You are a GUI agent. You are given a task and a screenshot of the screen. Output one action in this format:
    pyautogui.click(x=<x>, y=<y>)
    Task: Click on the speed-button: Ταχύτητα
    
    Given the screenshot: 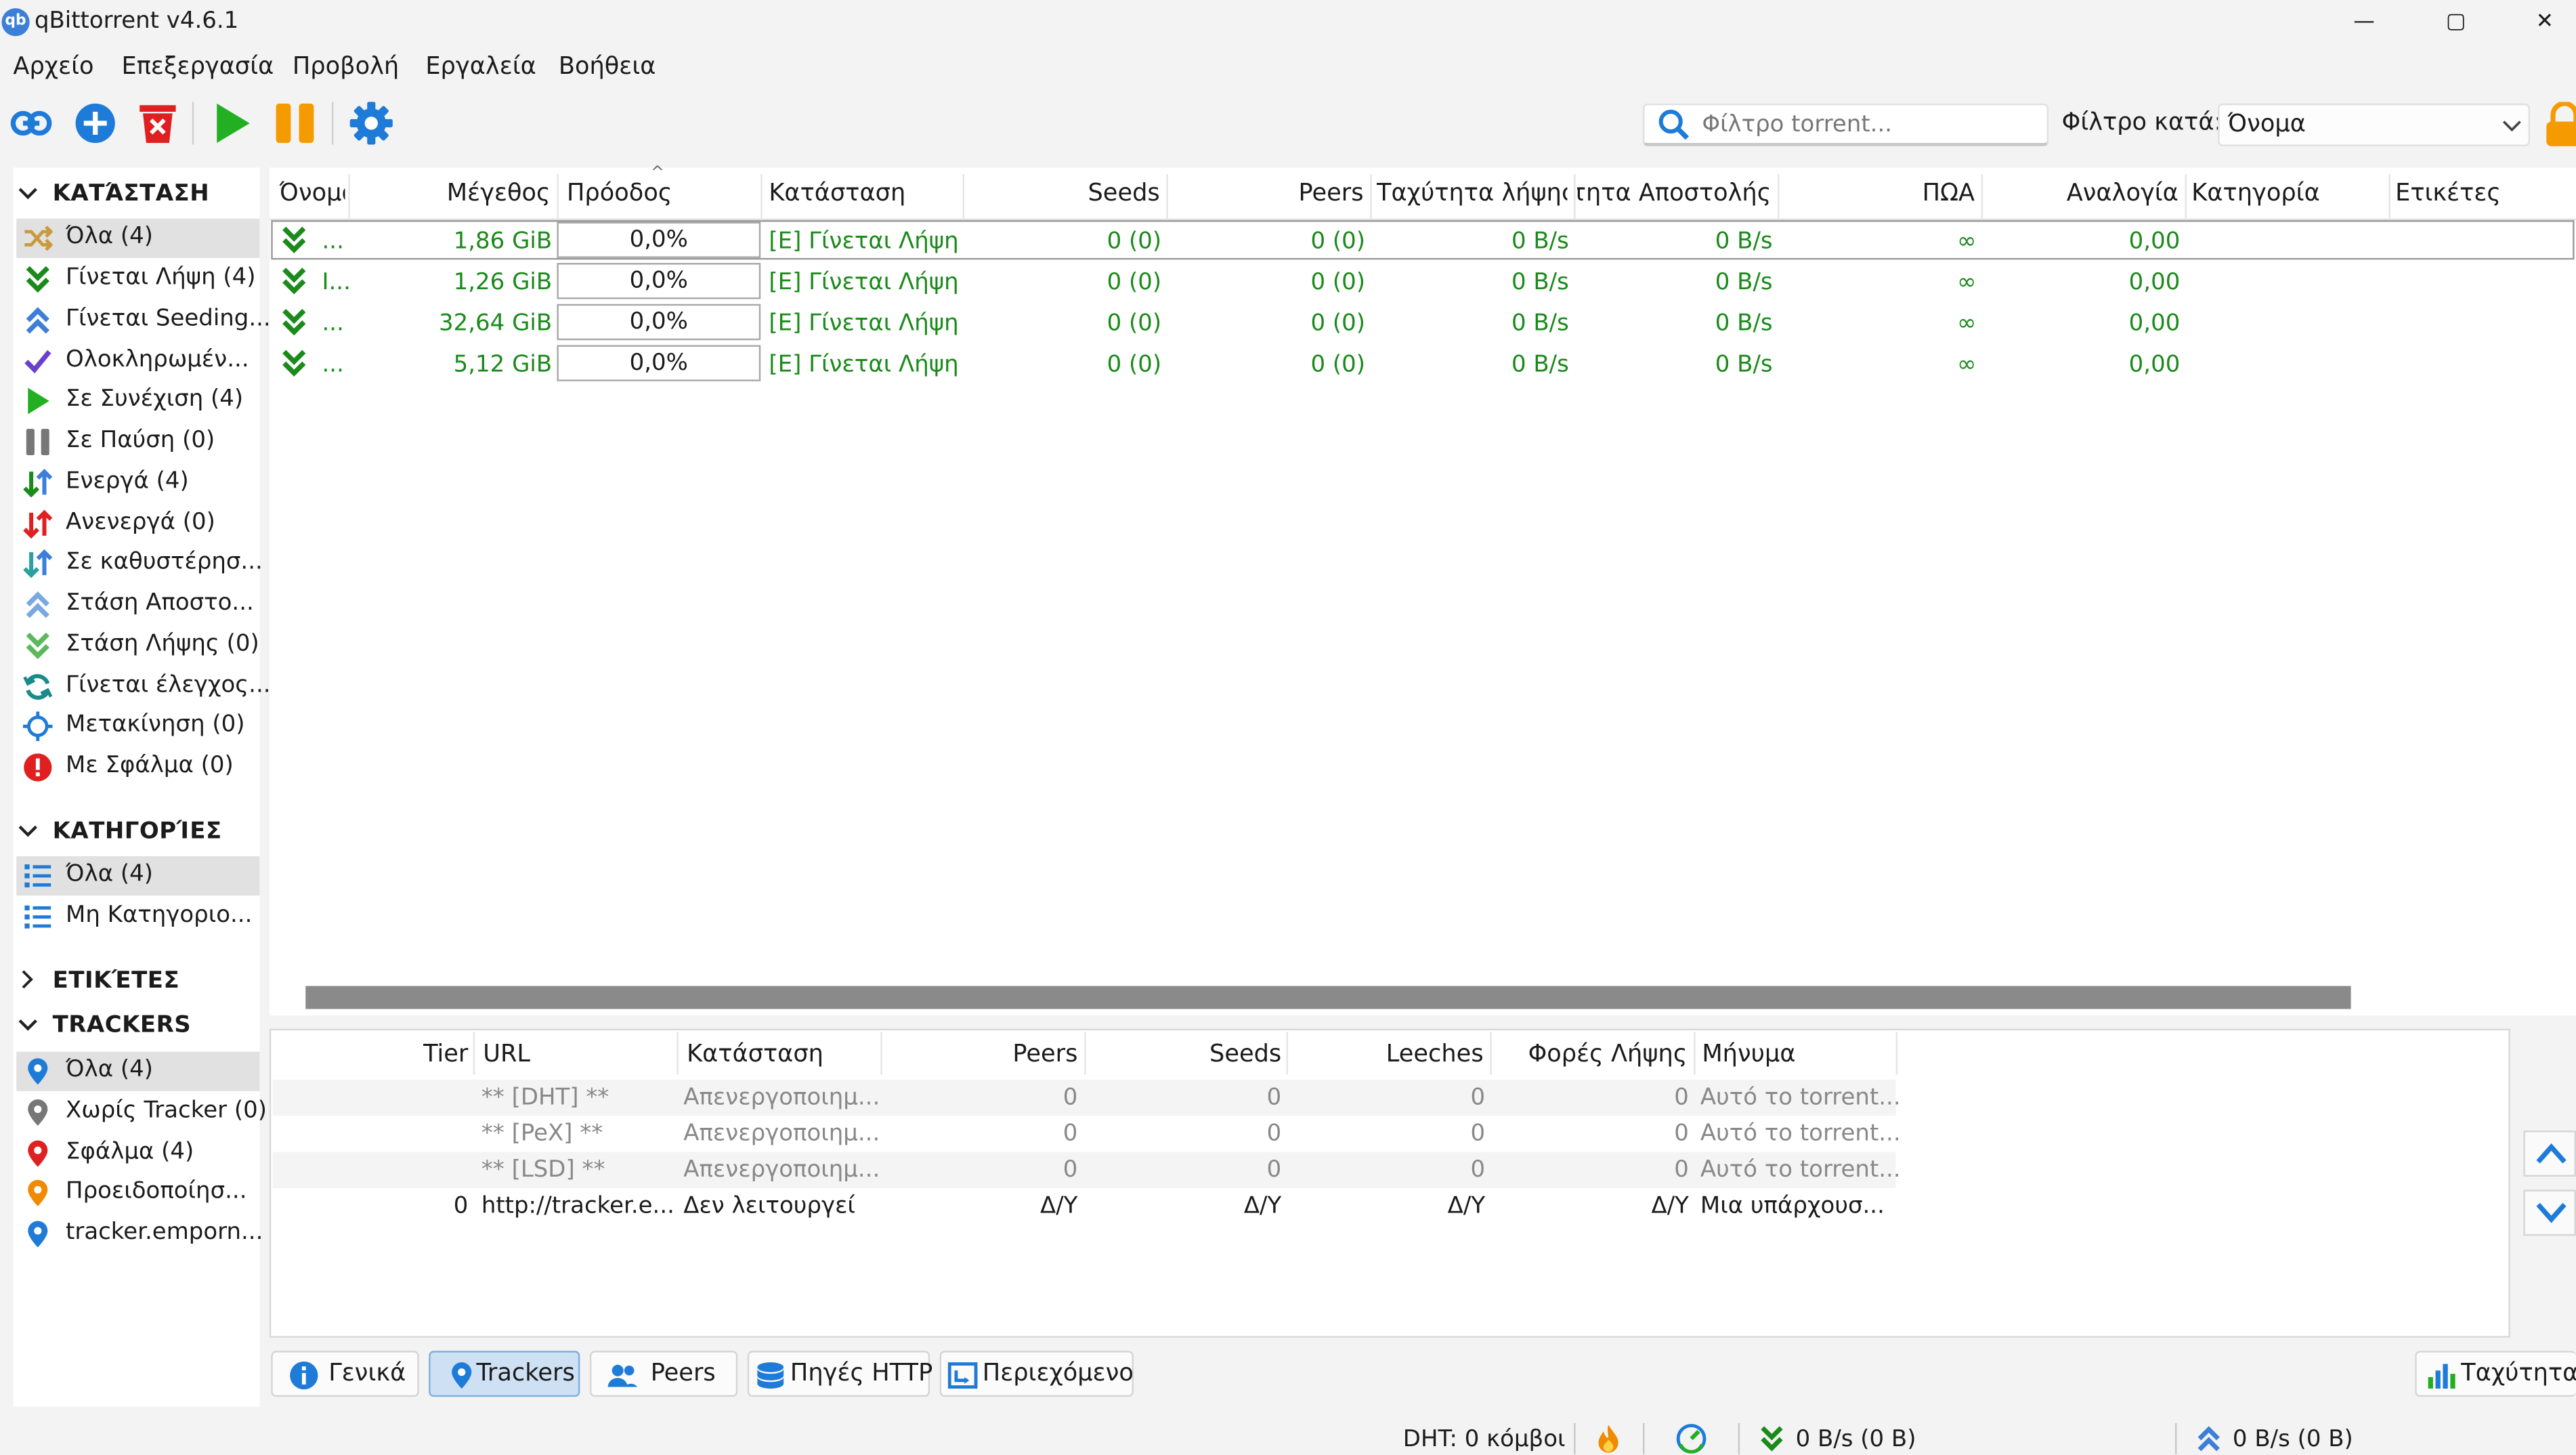 What is the action you would take?
    pyautogui.click(x=2495, y=1374)
    